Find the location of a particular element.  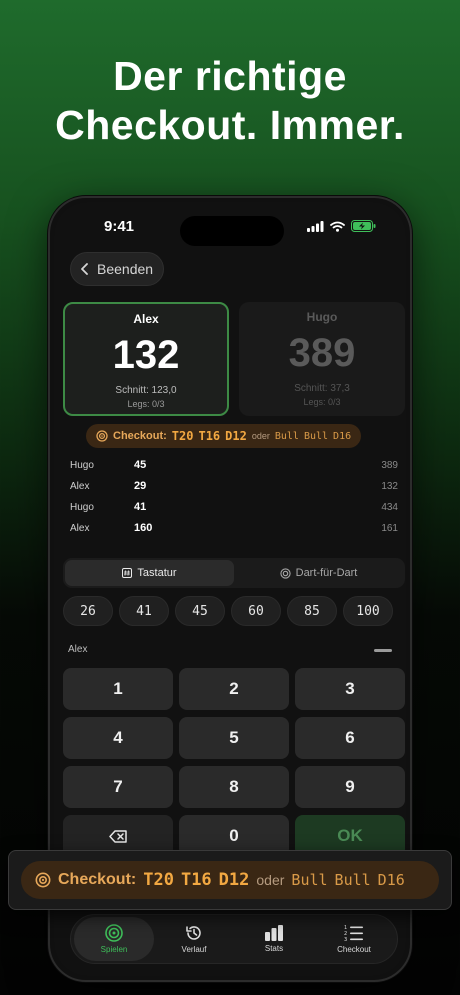

headline-line-2: Checkout. Immer. is located at coordinates (230, 125).